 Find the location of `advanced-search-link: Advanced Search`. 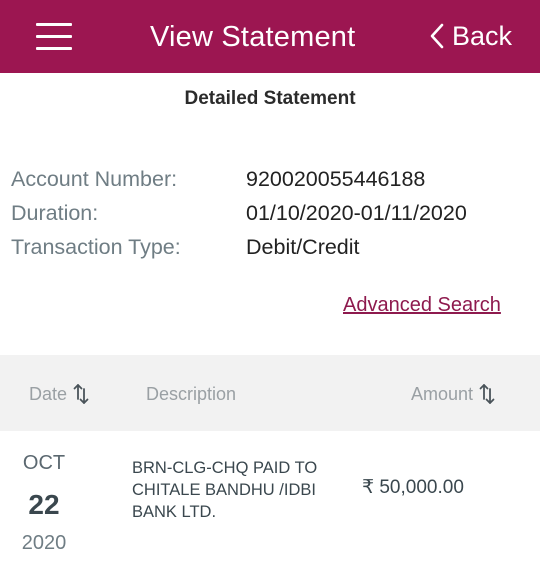

advanced-search-link: Advanced Search is located at coordinates (422, 305).